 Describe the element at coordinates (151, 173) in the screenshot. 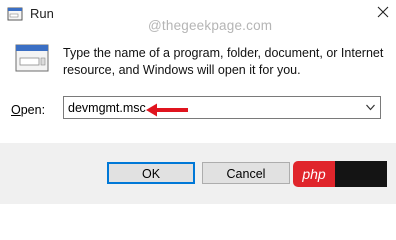

I see `ok-button: OK` at that location.